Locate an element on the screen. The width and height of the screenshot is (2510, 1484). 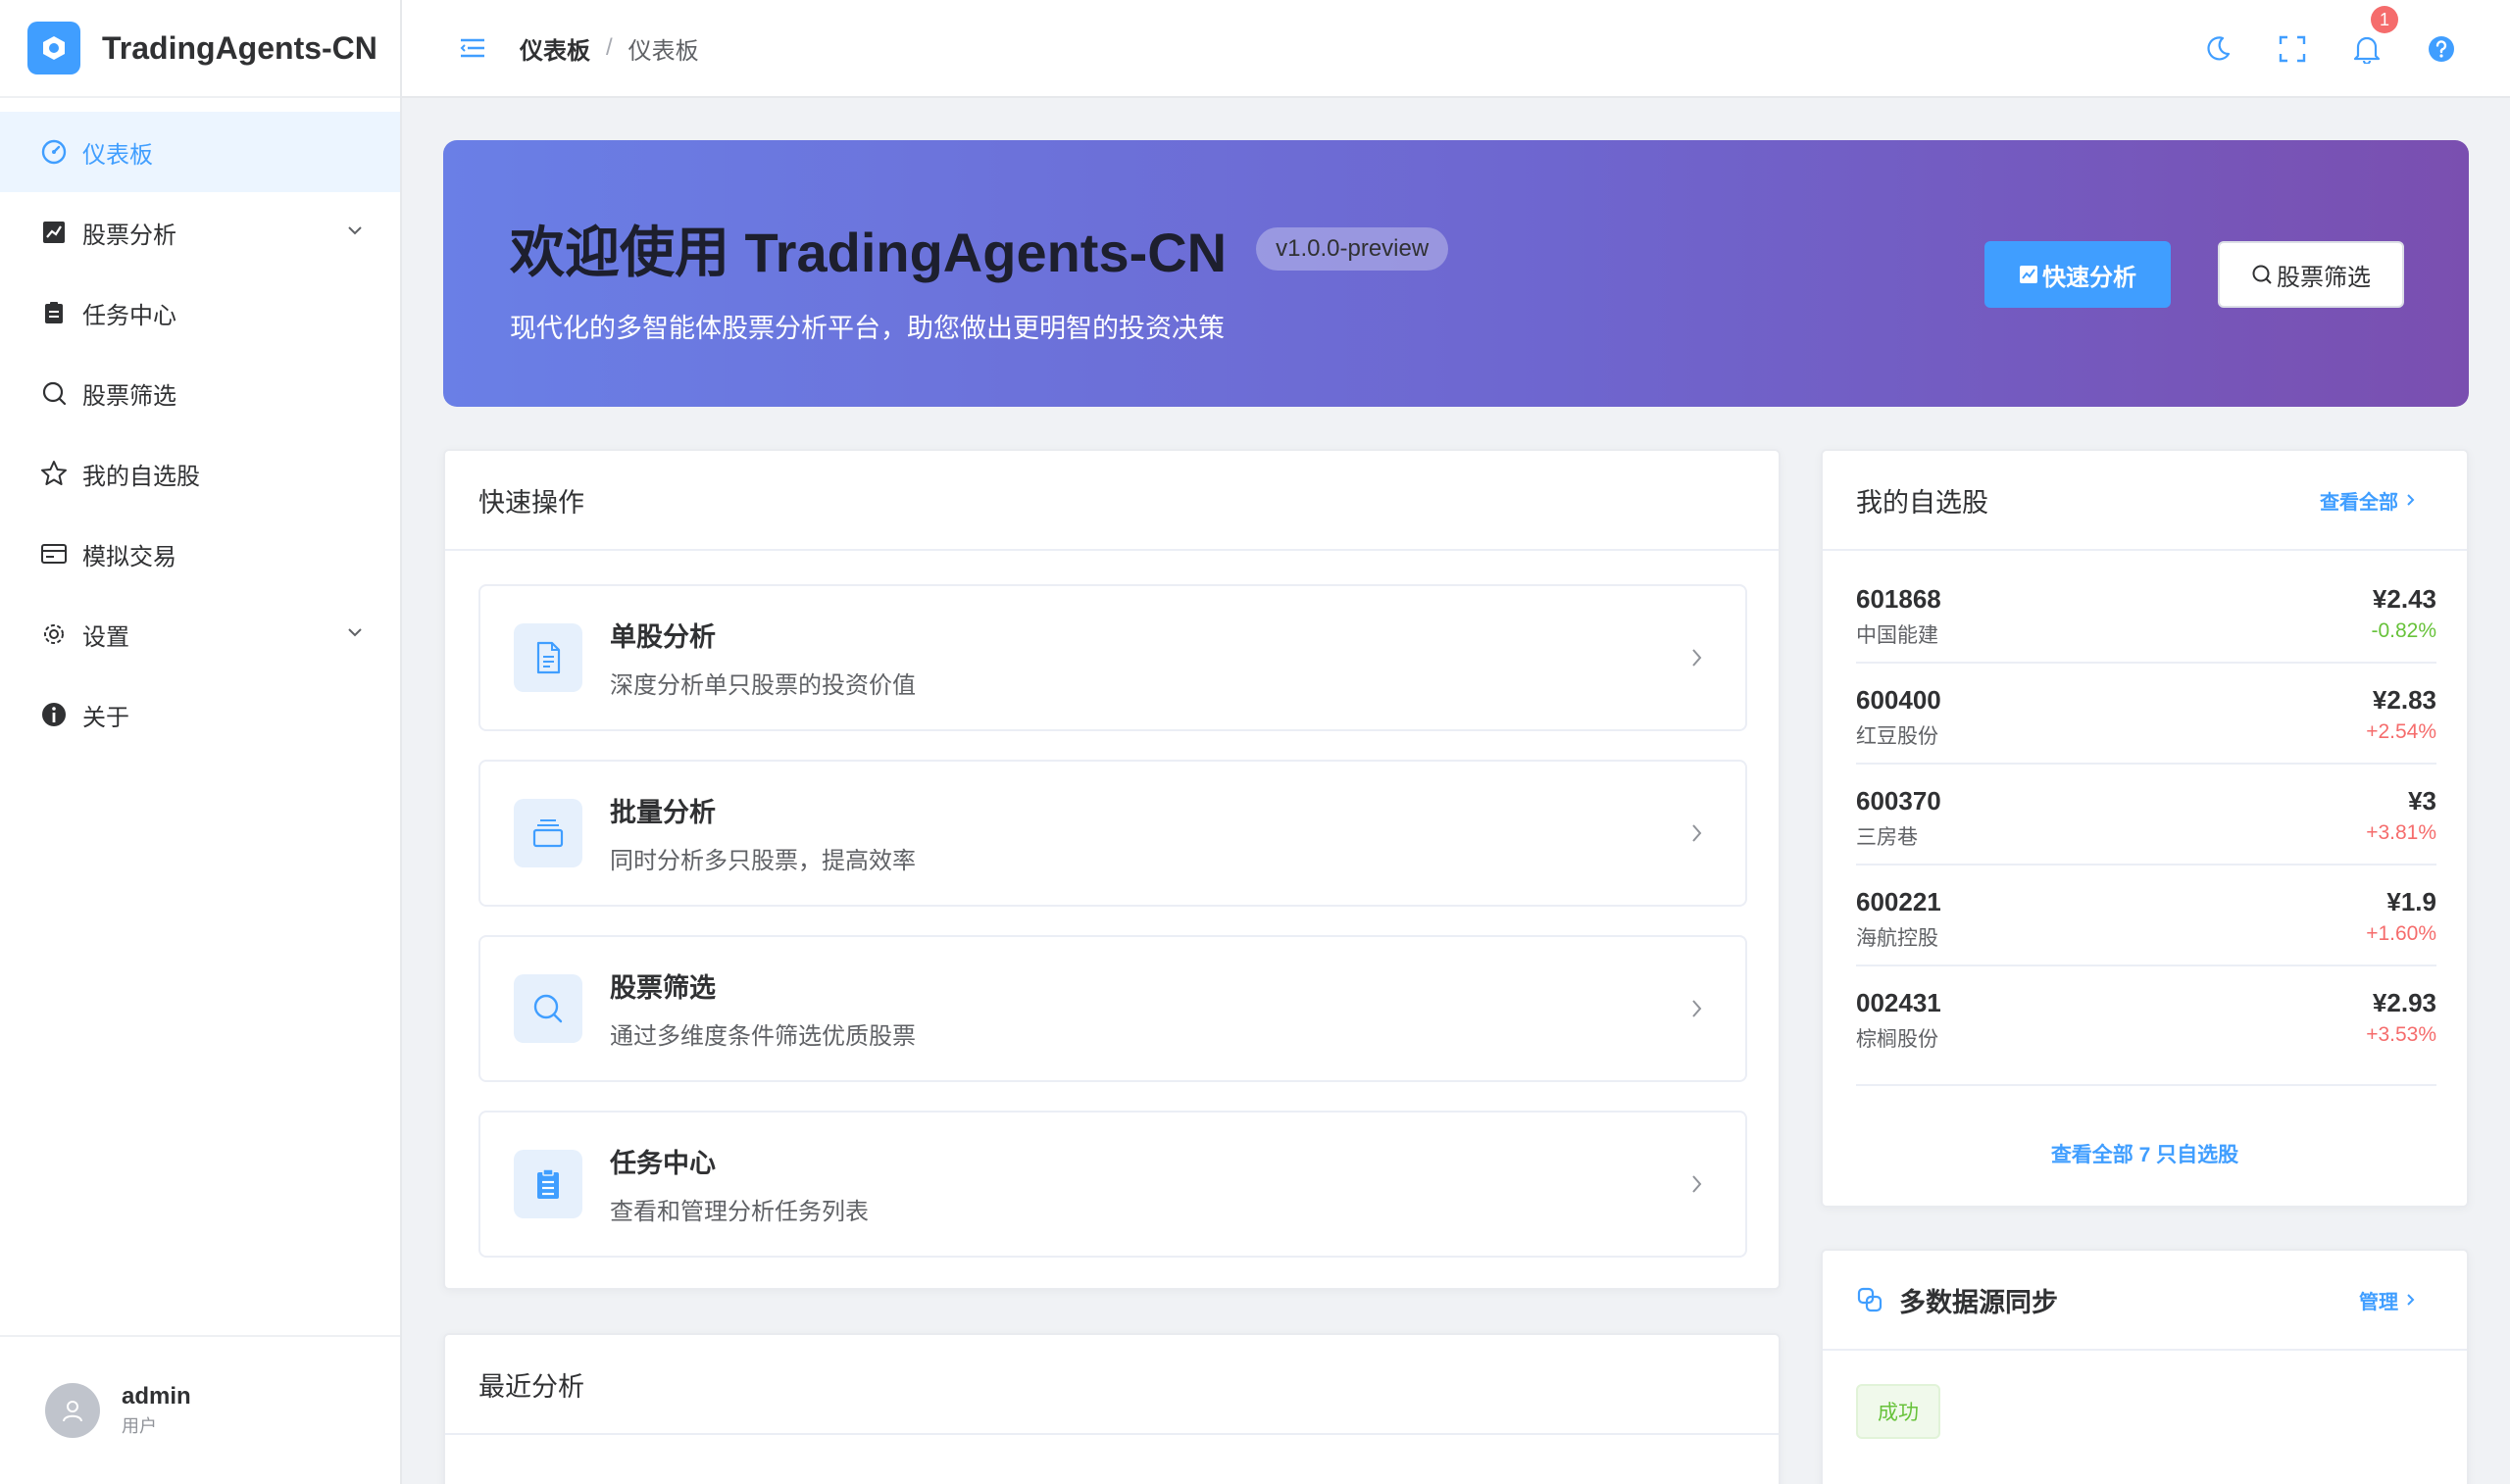
user-profile: admin 用户 is located at coordinates (200, 1409).